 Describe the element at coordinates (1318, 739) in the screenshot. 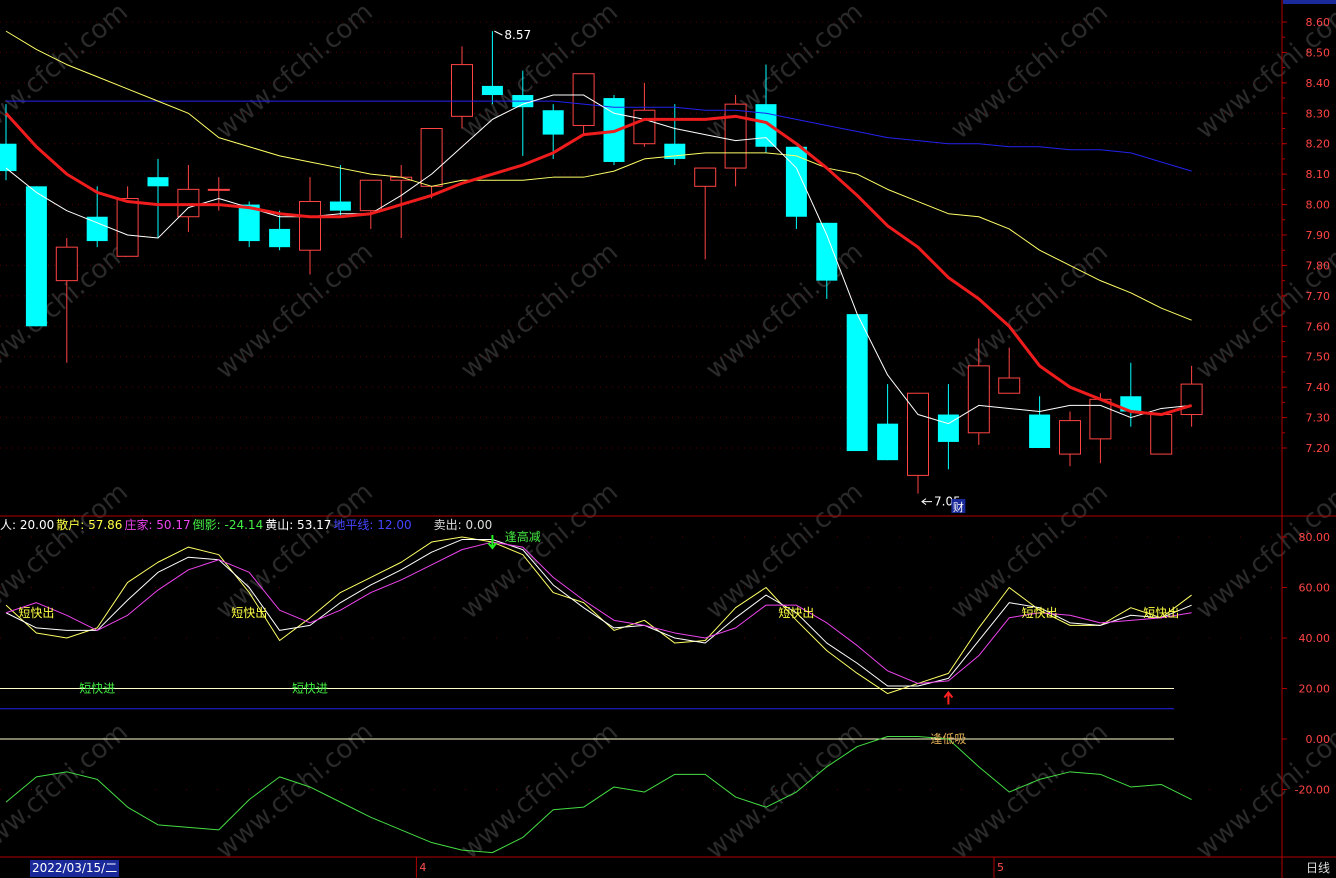

I see `ind-tick-label: 0.00` at that location.